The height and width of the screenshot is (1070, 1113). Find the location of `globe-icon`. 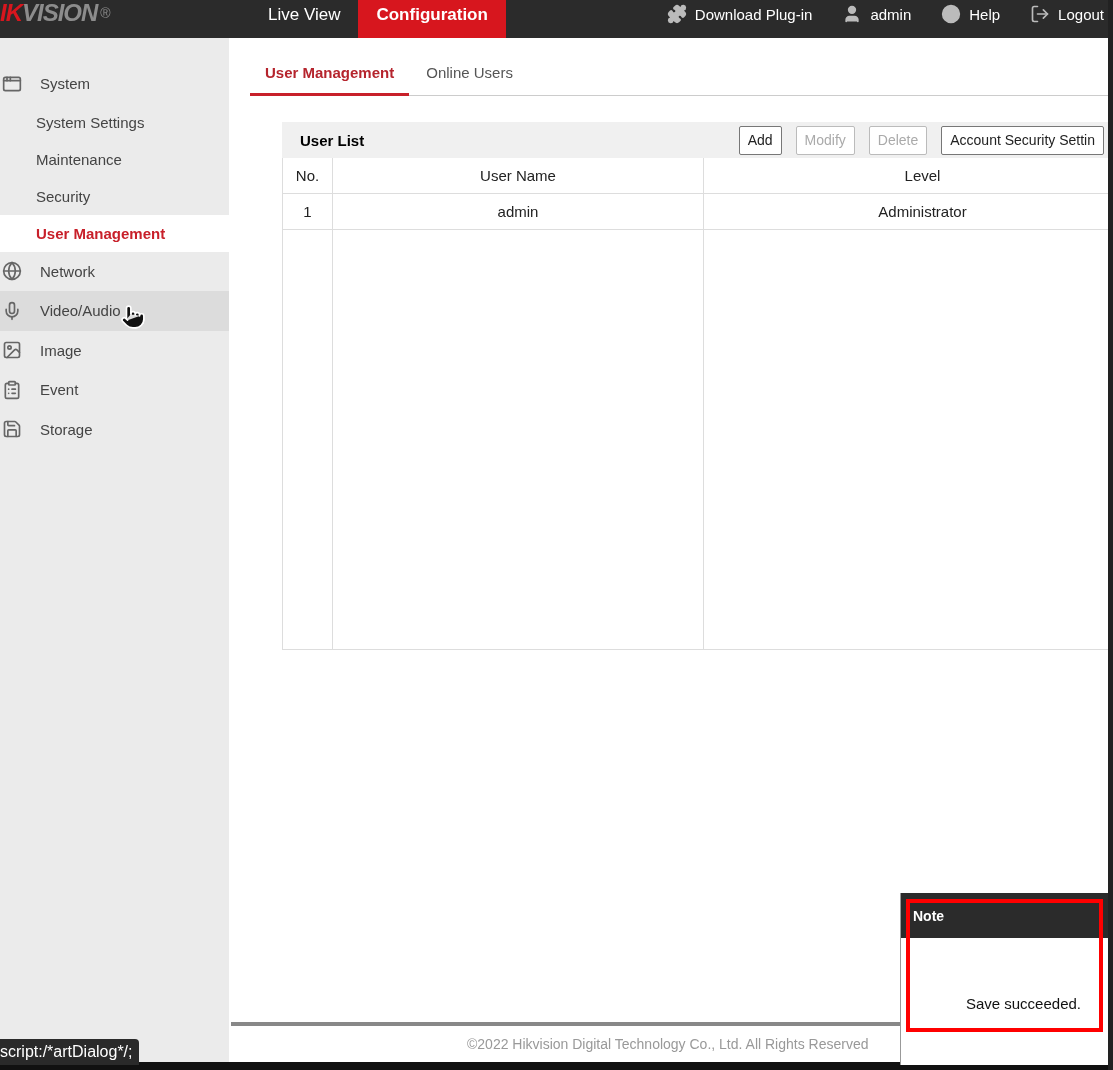

globe-icon is located at coordinates (12, 271).